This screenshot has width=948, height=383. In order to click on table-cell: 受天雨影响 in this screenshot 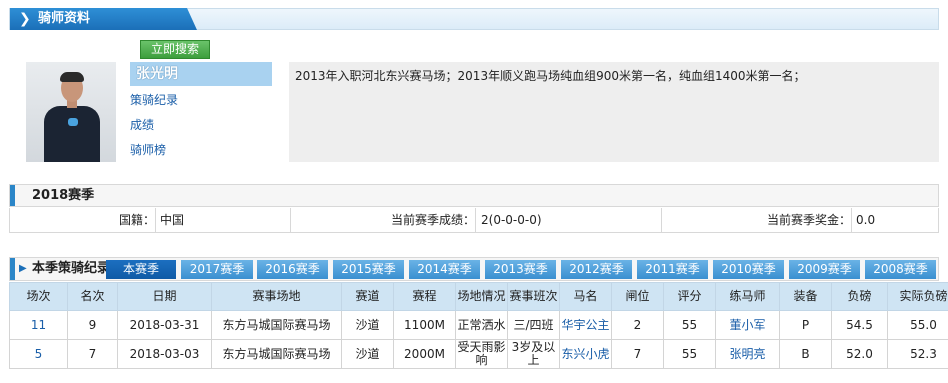, I will do `click(481, 354)`.